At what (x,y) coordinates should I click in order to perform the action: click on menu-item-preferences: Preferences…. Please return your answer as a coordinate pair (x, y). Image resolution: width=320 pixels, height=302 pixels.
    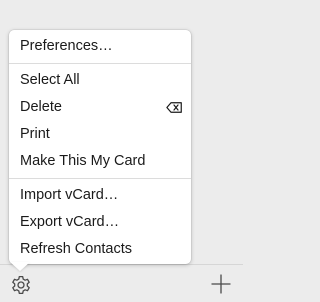
    Looking at the image, I should click on (100, 46).